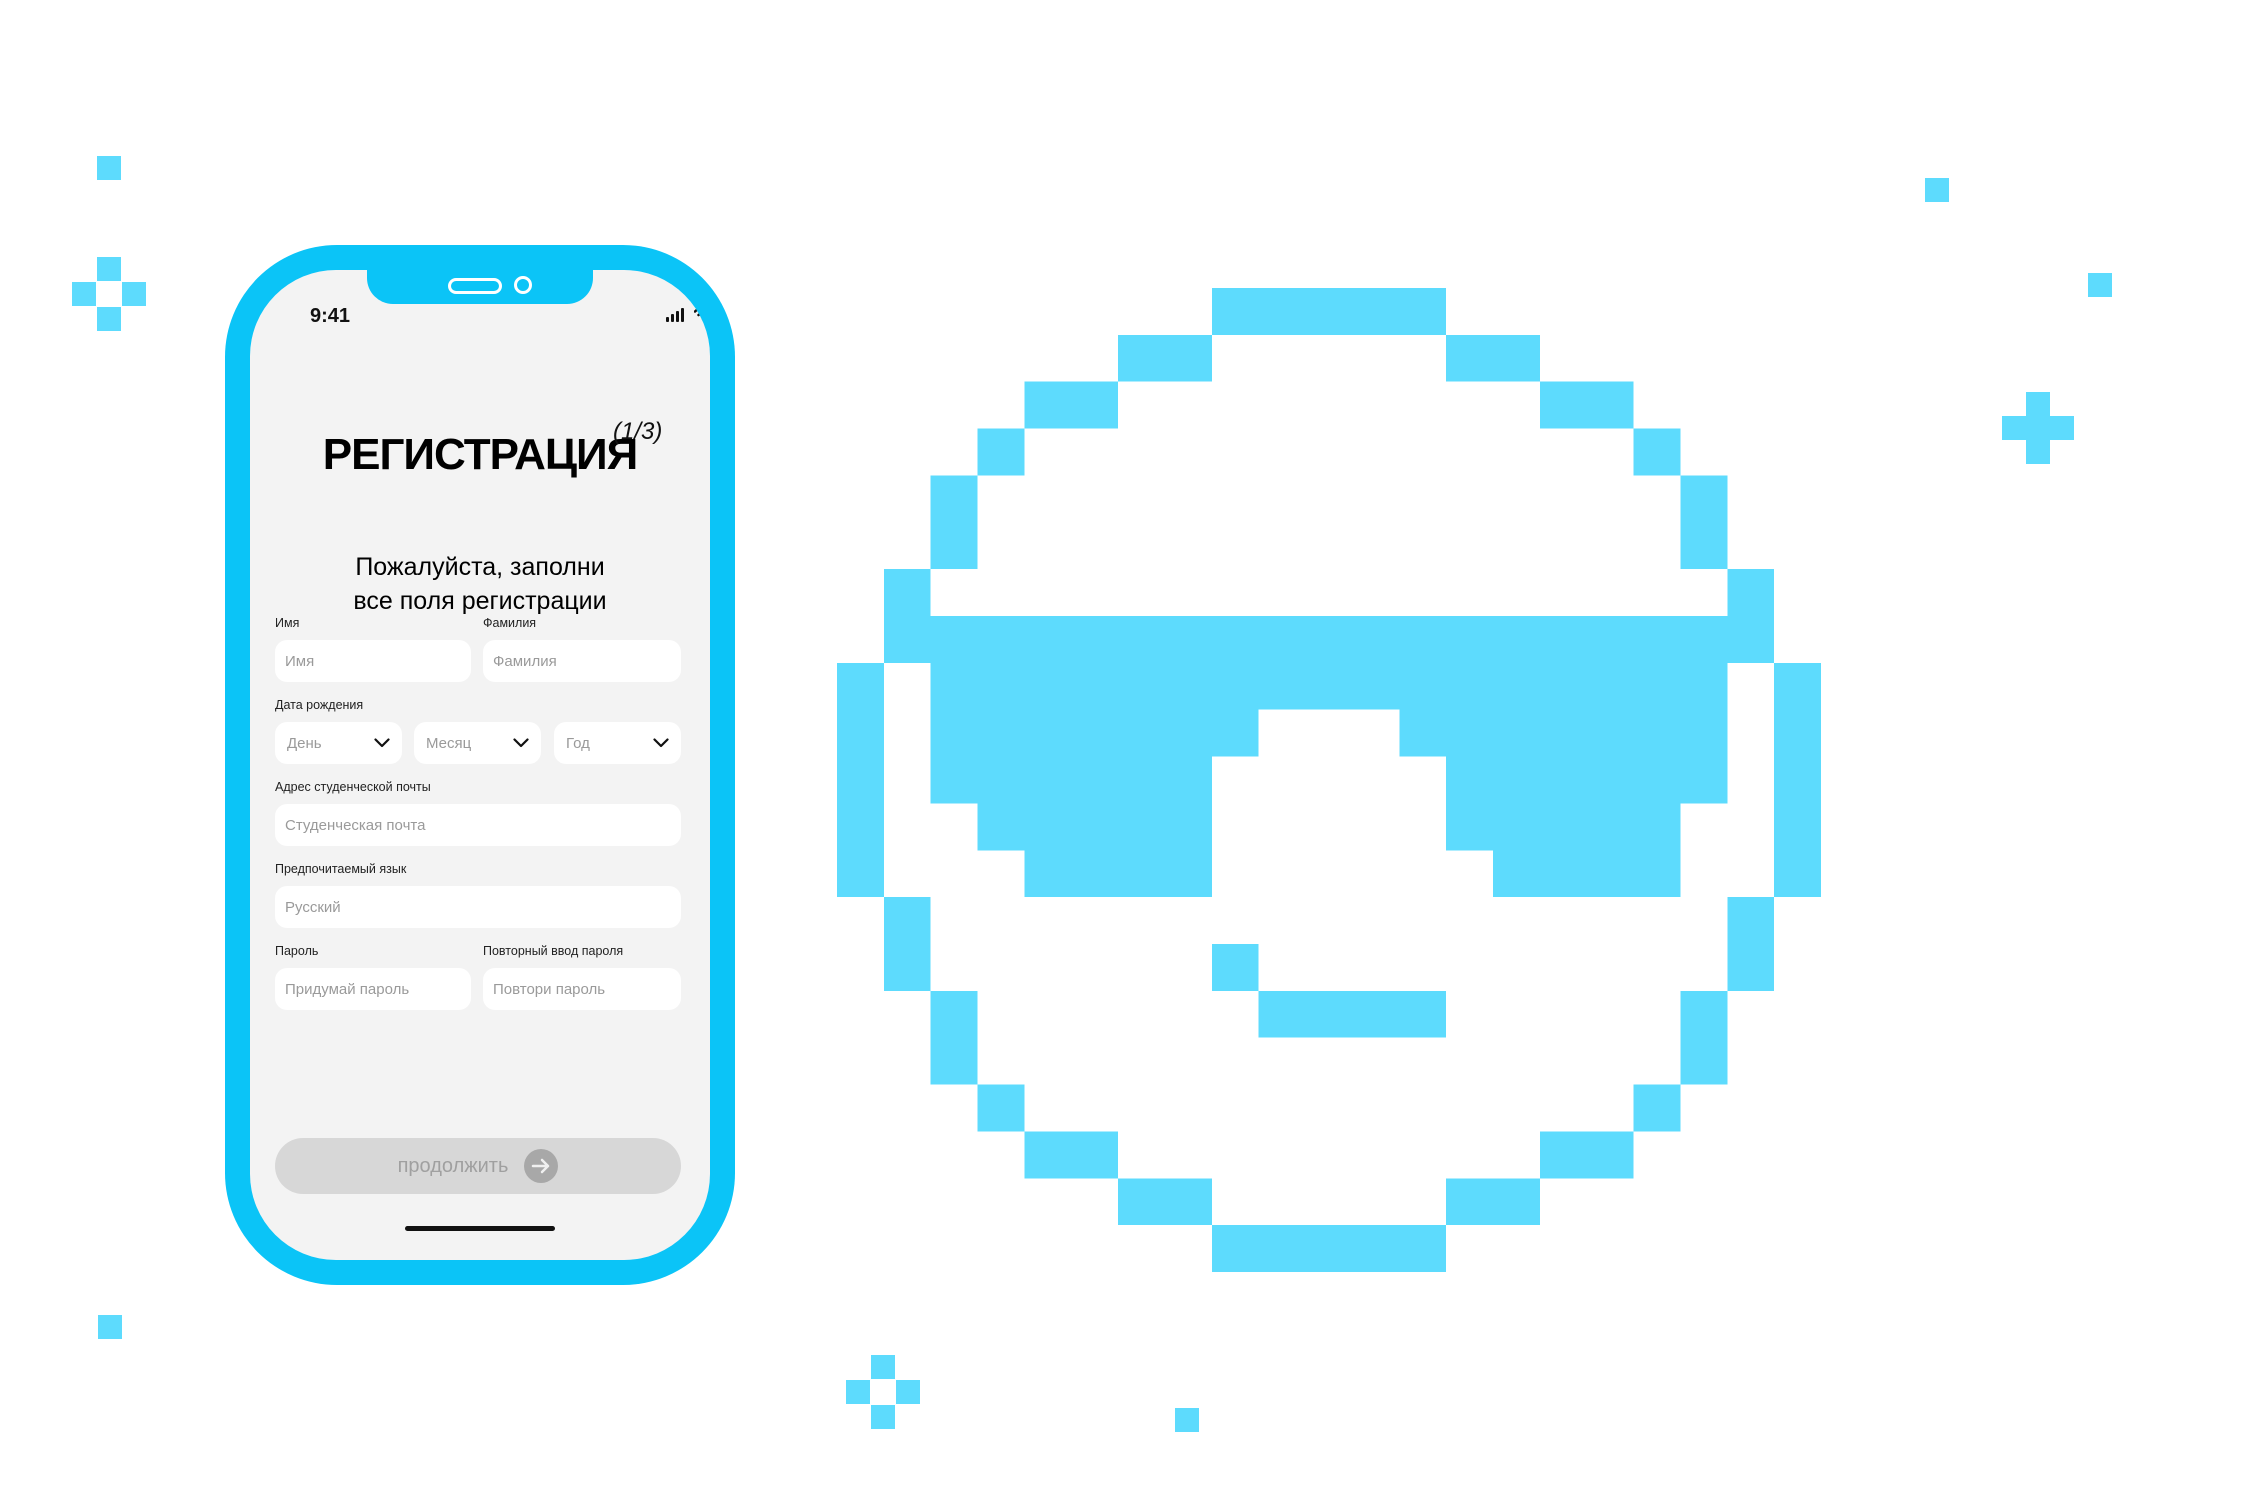 This screenshot has height=1491, width=2268. Describe the element at coordinates (578, 743) in the screenshot. I see `year-select-value: Год` at that location.